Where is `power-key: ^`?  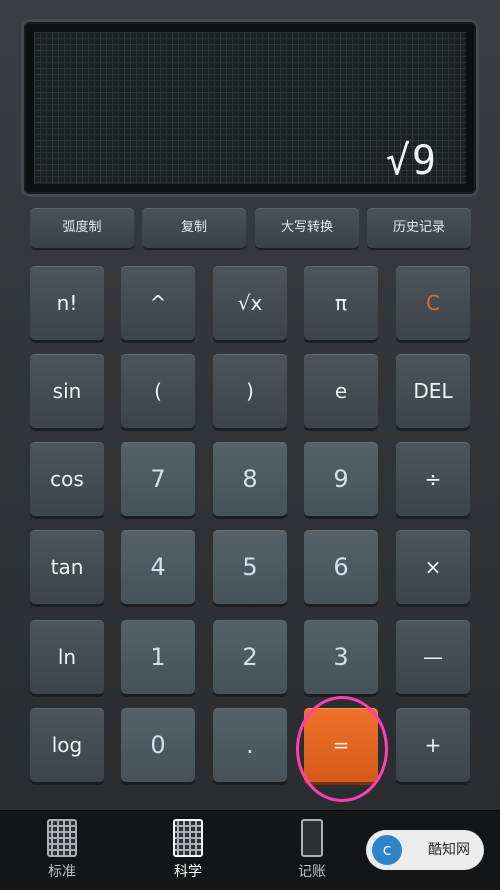
power-key: ^ is located at coordinates (158, 303).